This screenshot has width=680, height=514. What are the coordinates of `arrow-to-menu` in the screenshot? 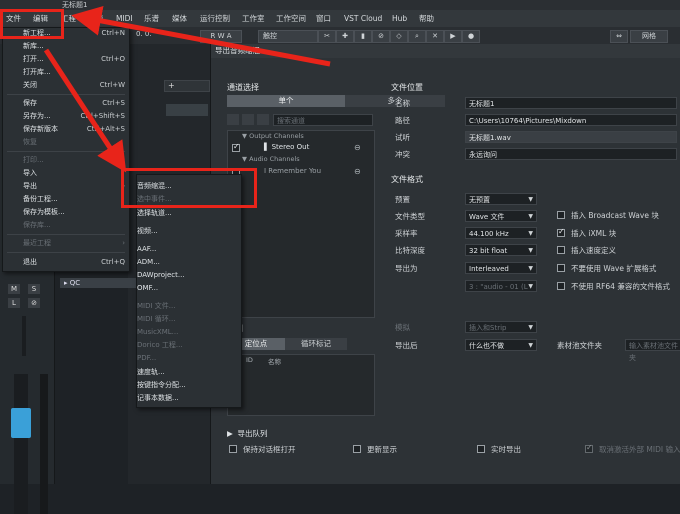 It's located at (201, 36).